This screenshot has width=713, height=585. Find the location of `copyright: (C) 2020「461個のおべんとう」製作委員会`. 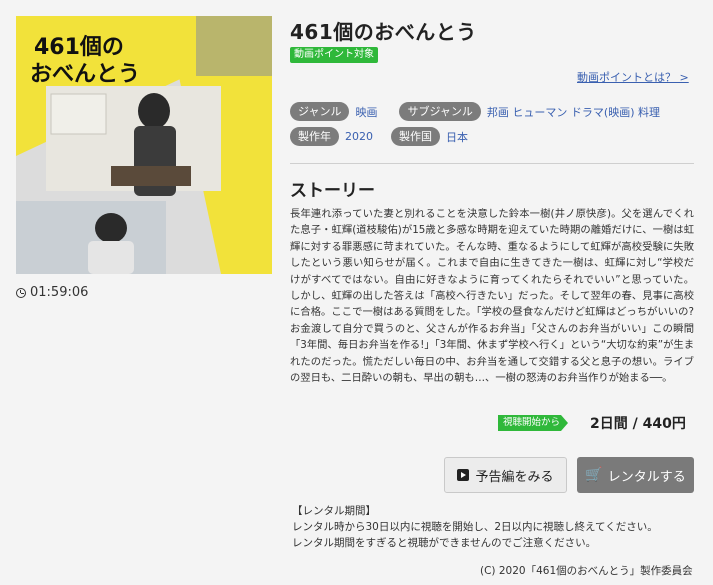

copyright: (C) 2020「461個のおべんとう」製作委員会 is located at coordinates (586, 571).